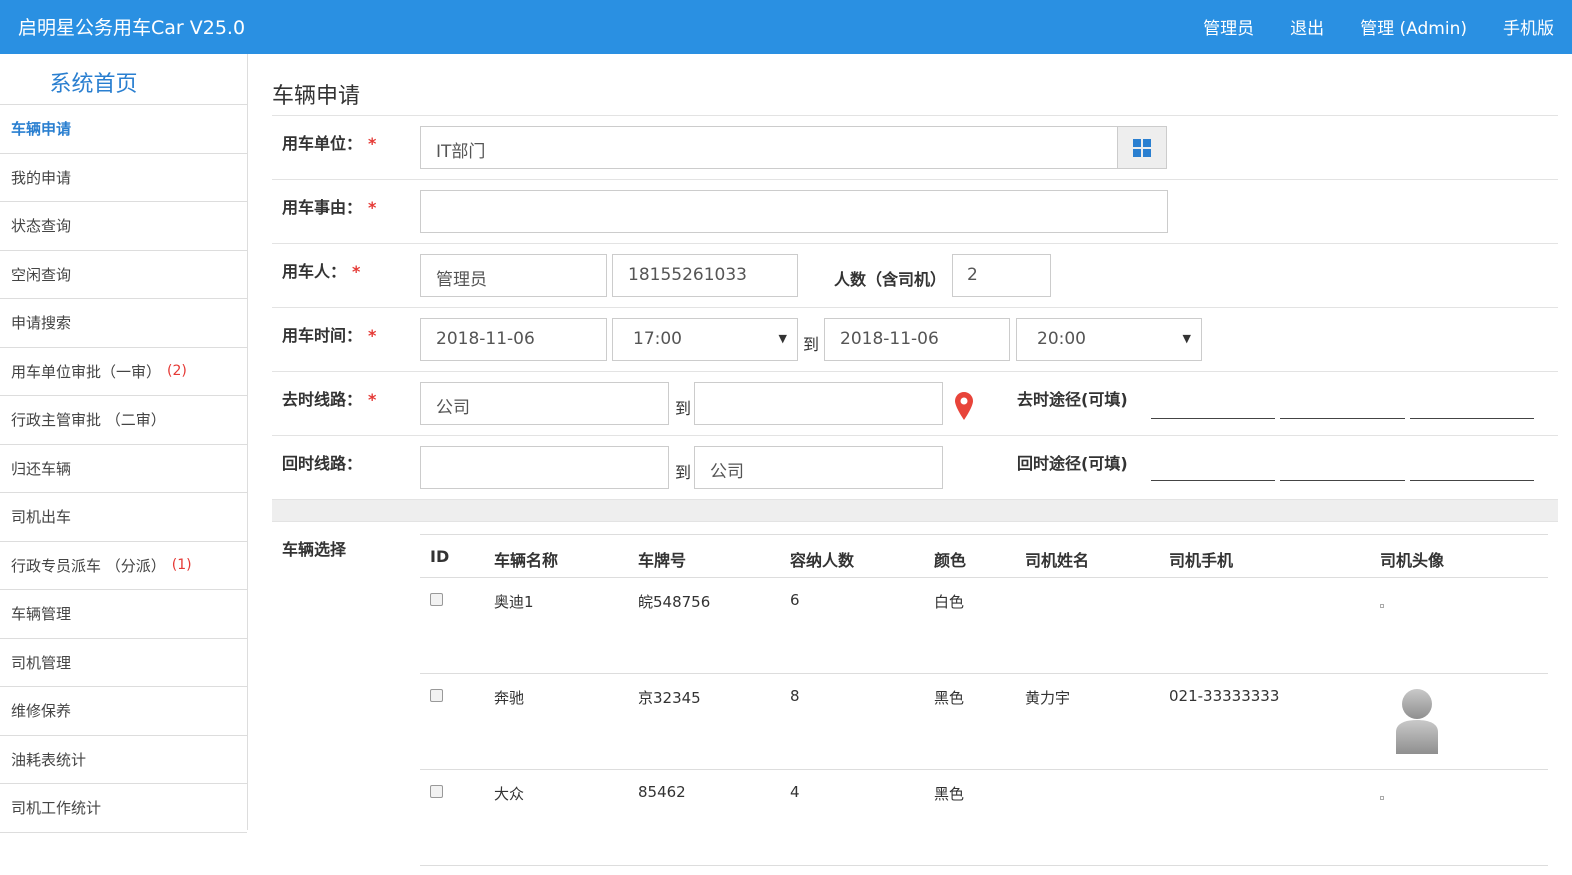 This screenshot has height=875, width=1572. I want to click on go-from-input: 公司, so click(544, 403).